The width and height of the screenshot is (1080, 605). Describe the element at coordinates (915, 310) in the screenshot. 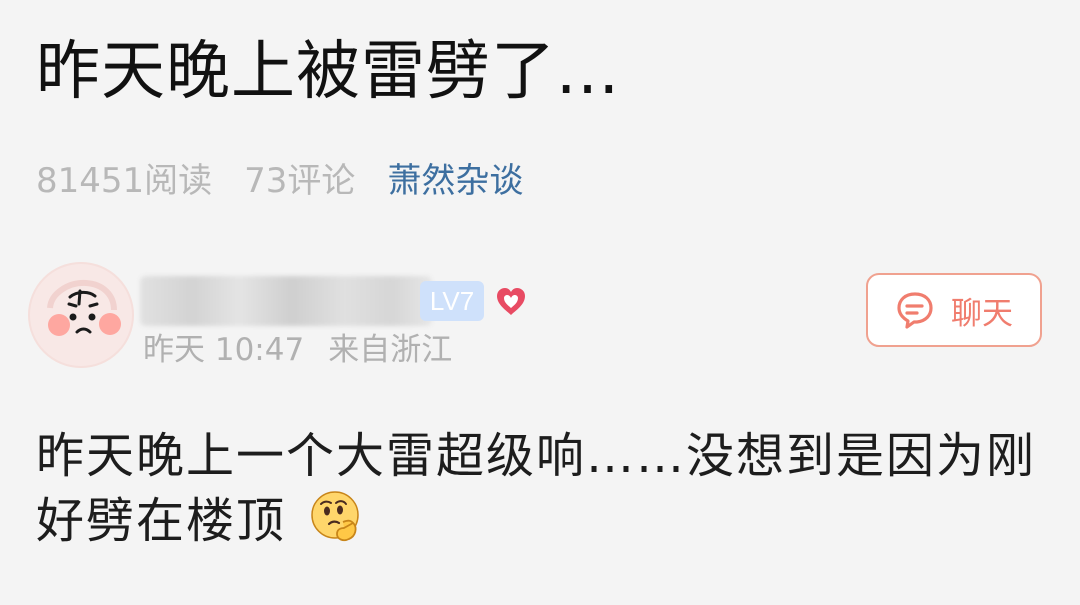

I see `chat-bubble-icon` at that location.